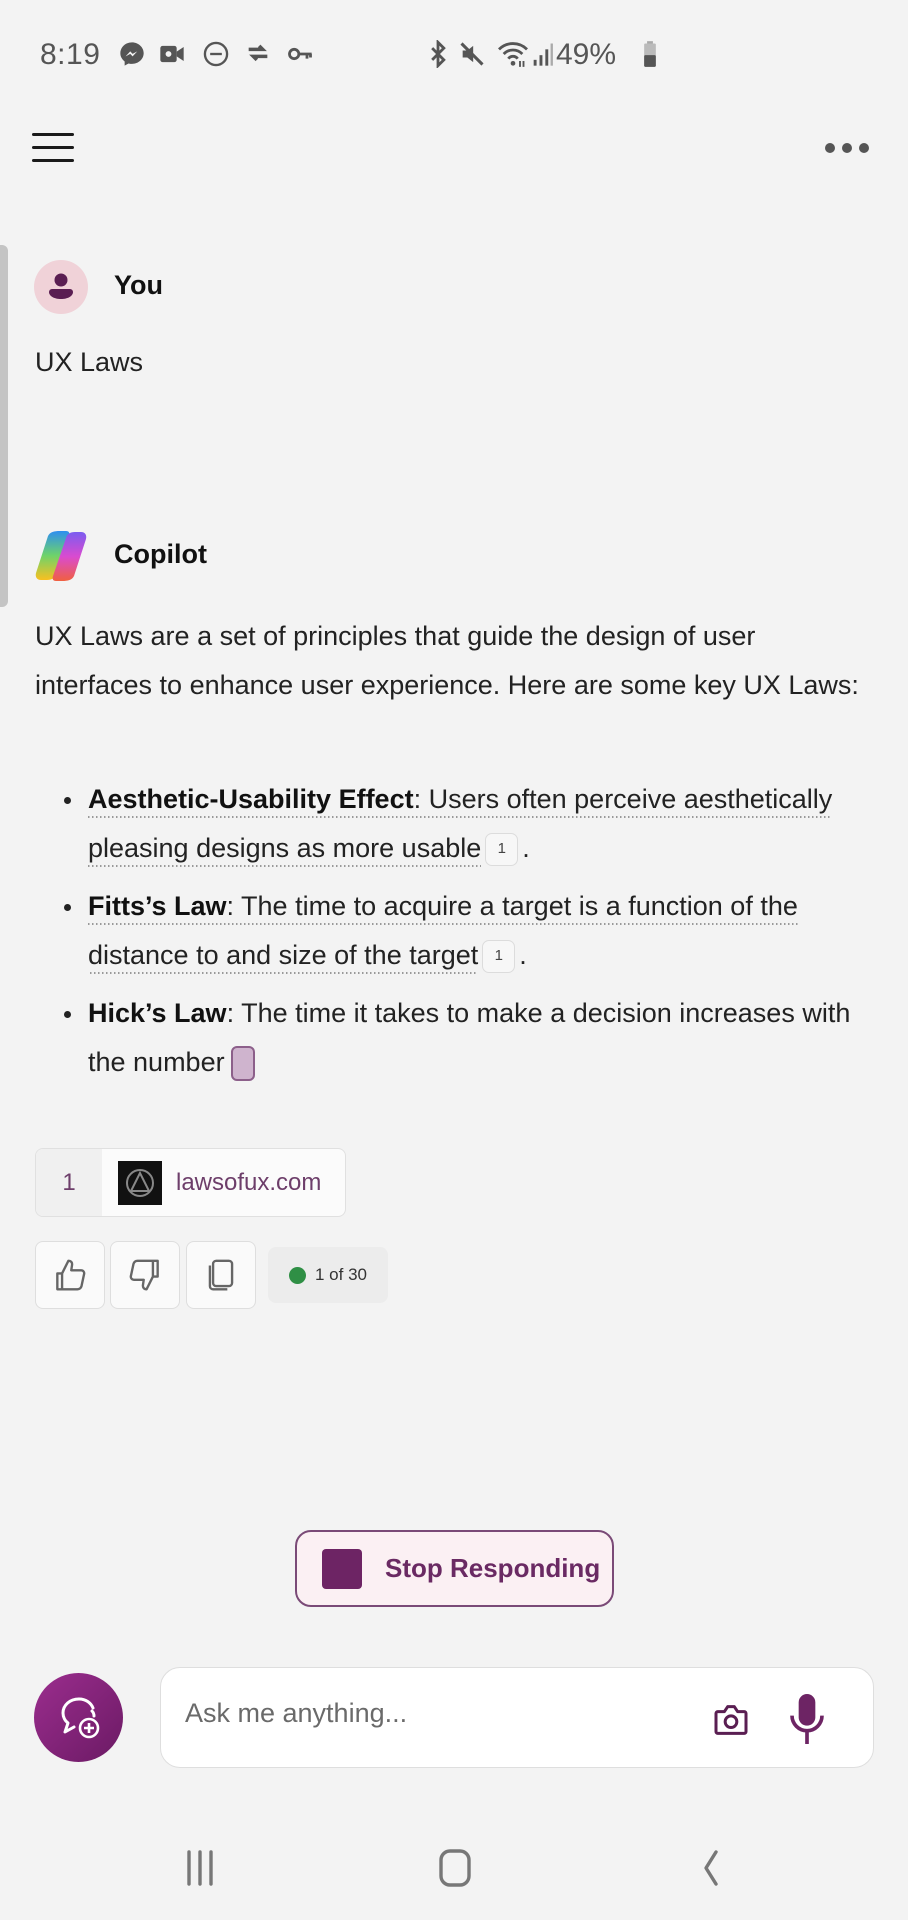  What do you see at coordinates (202, 1868) in the screenshot?
I see `recent-apps-icon` at bounding box center [202, 1868].